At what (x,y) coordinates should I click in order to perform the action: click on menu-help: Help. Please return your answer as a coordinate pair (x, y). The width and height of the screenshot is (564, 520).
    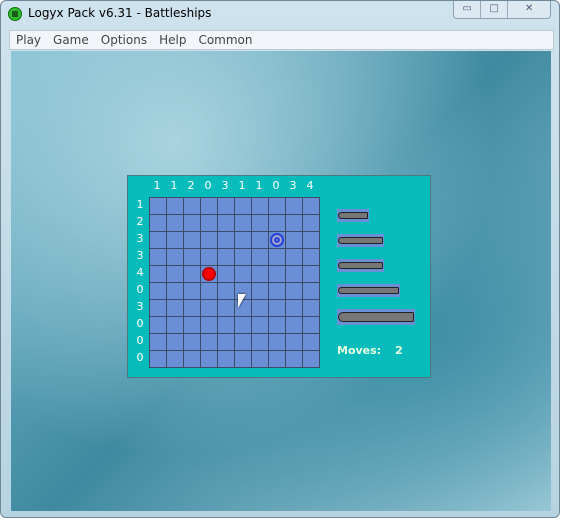
    Looking at the image, I should click on (172, 40).